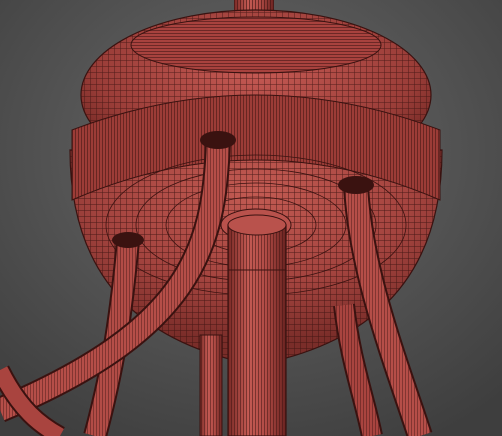  What do you see at coordinates (257, 325) in the screenshot?
I see `center-post` at bounding box center [257, 325].